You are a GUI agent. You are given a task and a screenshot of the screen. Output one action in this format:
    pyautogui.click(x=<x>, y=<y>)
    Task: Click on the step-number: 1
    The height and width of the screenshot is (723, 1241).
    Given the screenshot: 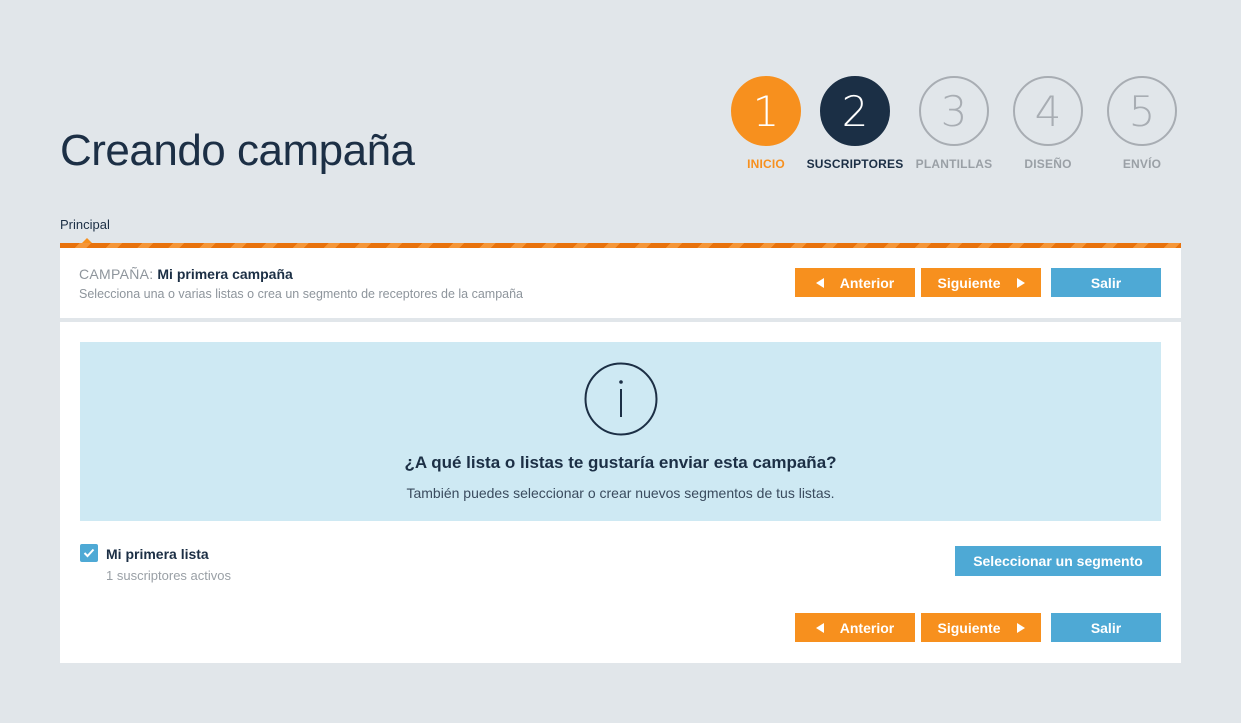 What is the action you would take?
    pyautogui.click(x=766, y=111)
    